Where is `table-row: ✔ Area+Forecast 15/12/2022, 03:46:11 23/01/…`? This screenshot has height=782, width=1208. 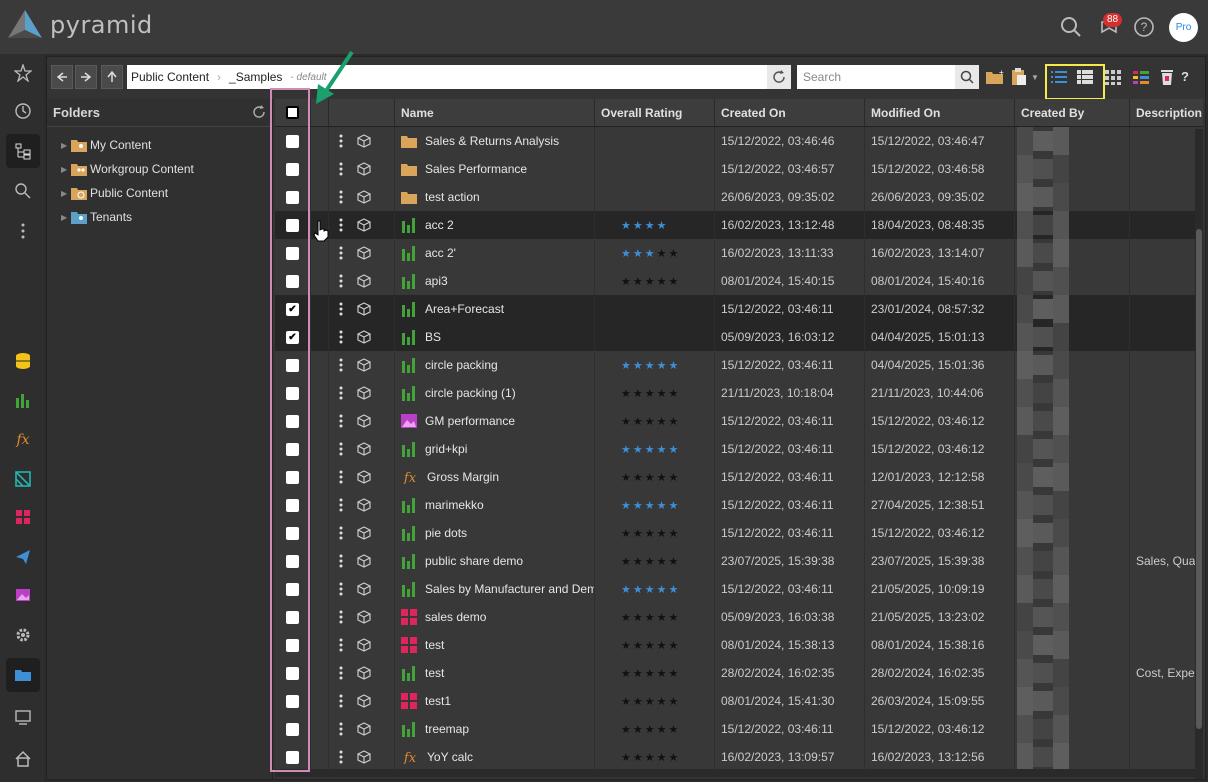 table-row: ✔ Area+Forecast 15/12/2022, 03:46:11 23/01/… is located at coordinates (739, 309).